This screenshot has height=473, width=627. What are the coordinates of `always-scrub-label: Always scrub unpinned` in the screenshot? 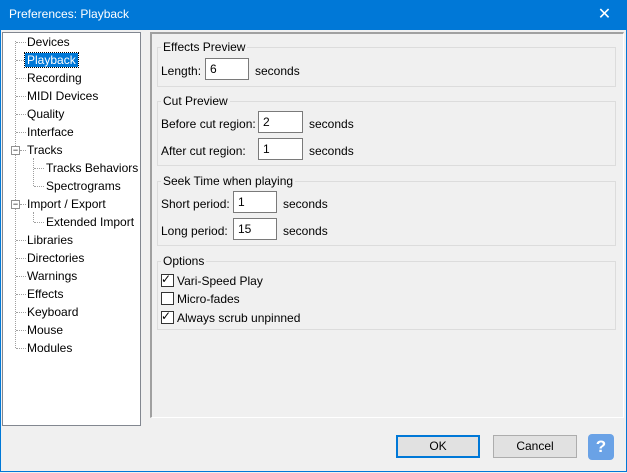 It's located at (238, 318).